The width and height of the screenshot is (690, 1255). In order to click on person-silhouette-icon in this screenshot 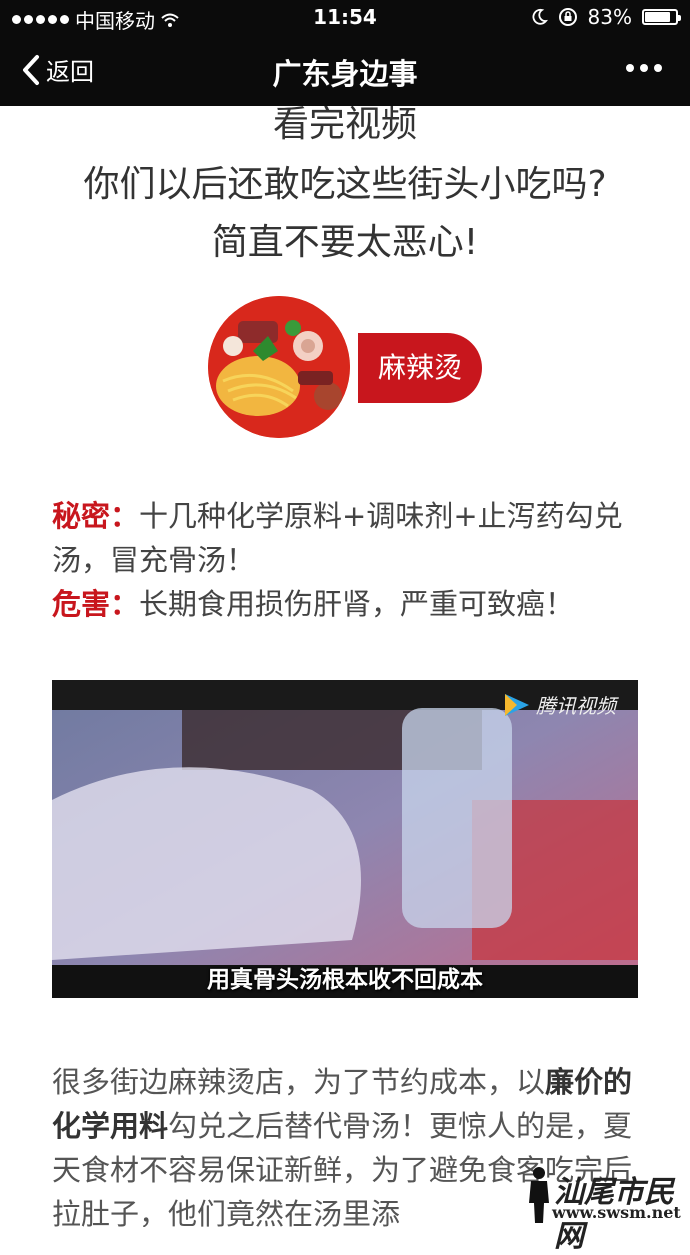, I will do `click(539, 1195)`.